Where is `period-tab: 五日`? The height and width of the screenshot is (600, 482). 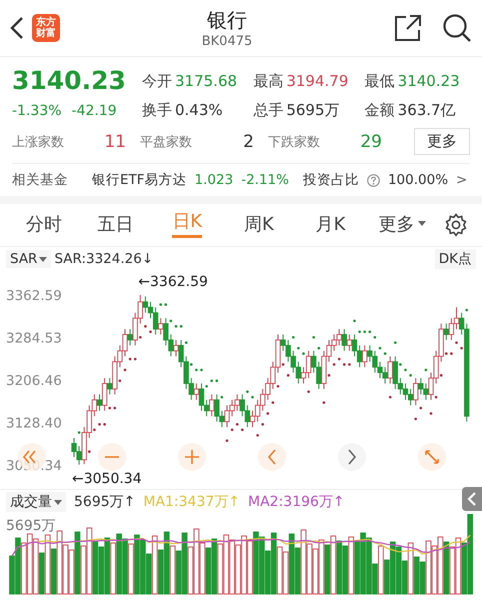 period-tab: 五日 is located at coordinates (116, 225).